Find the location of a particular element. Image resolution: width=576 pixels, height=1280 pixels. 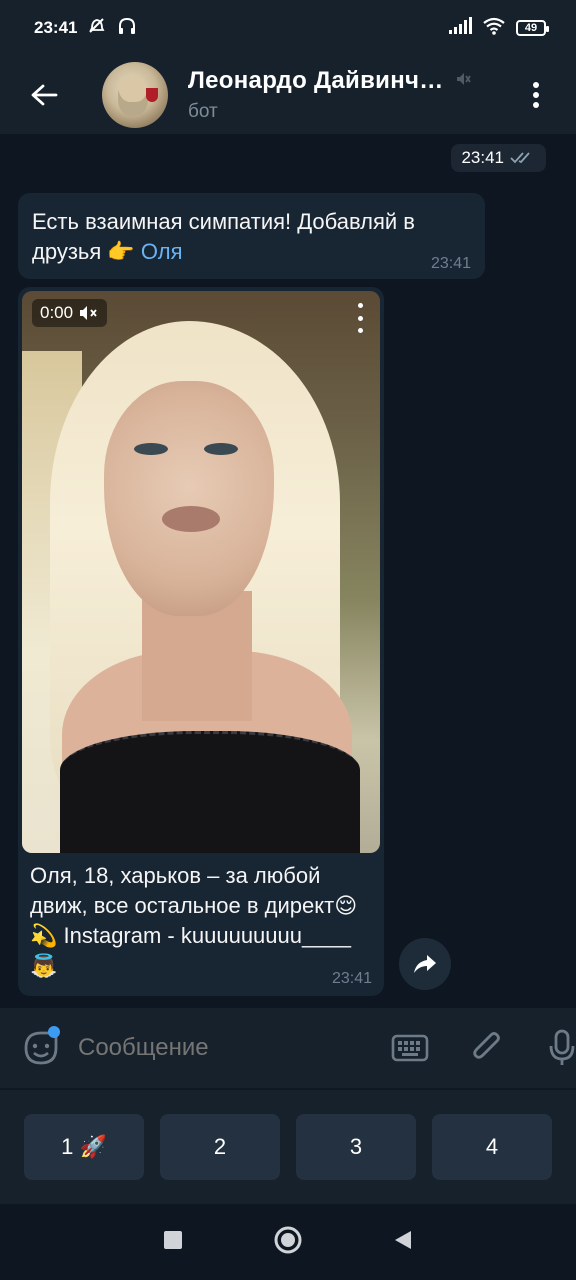

video-message-time: 23:41 is located at coordinates (351, 978).